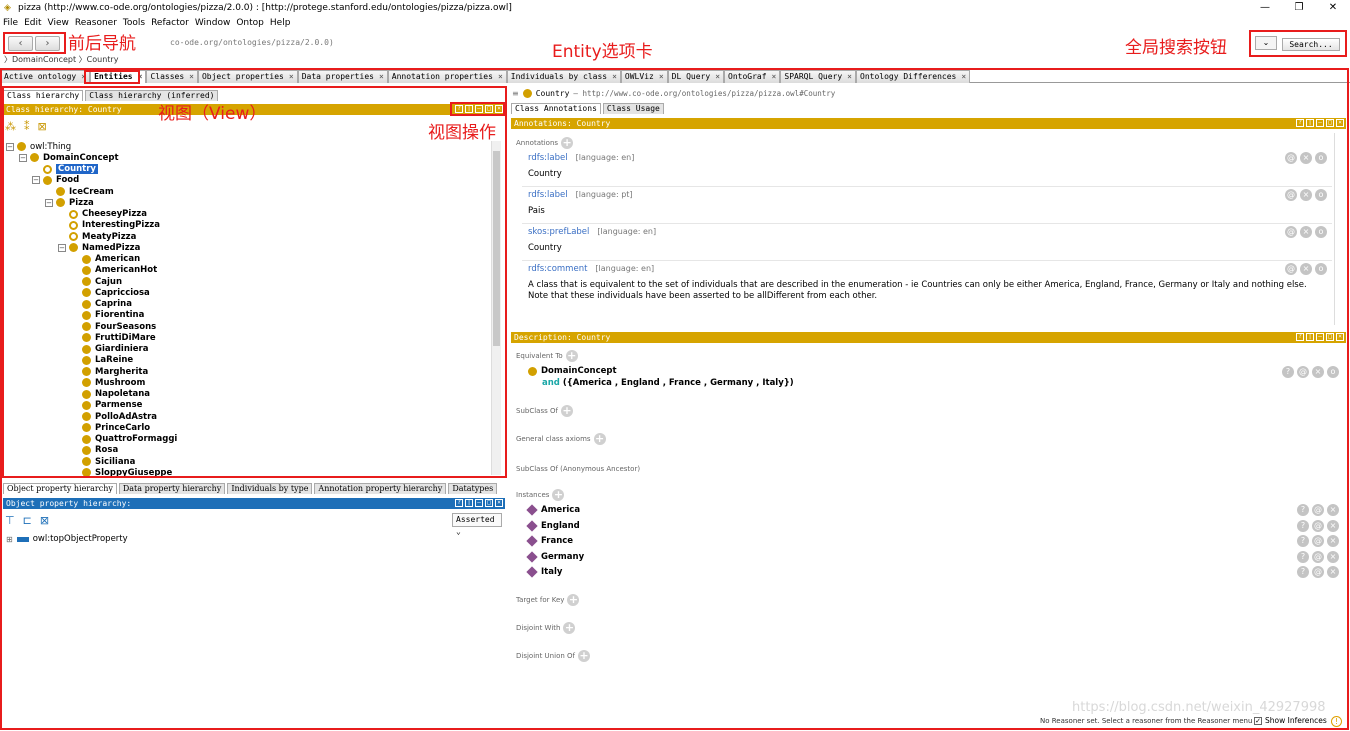  What do you see at coordinates (91, 225) in the screenshot?
I see `tree-node: InterestingPizza` at bounding box center [91, 225].